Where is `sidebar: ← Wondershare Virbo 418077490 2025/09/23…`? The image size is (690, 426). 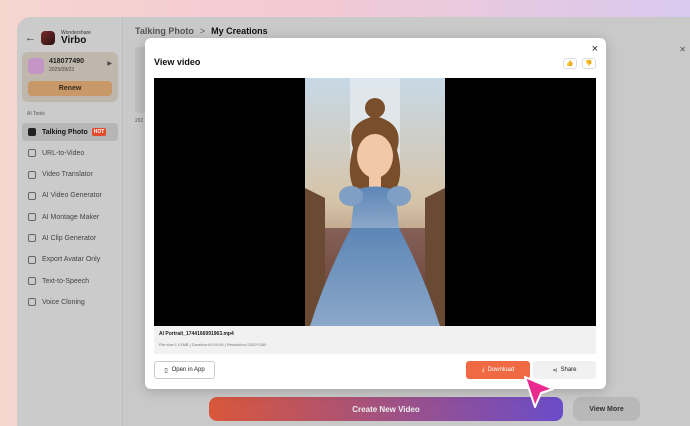
sidebar: ← Wondershare Virbo 418077490 2025/09/23… is located at coordinates (70, 221).